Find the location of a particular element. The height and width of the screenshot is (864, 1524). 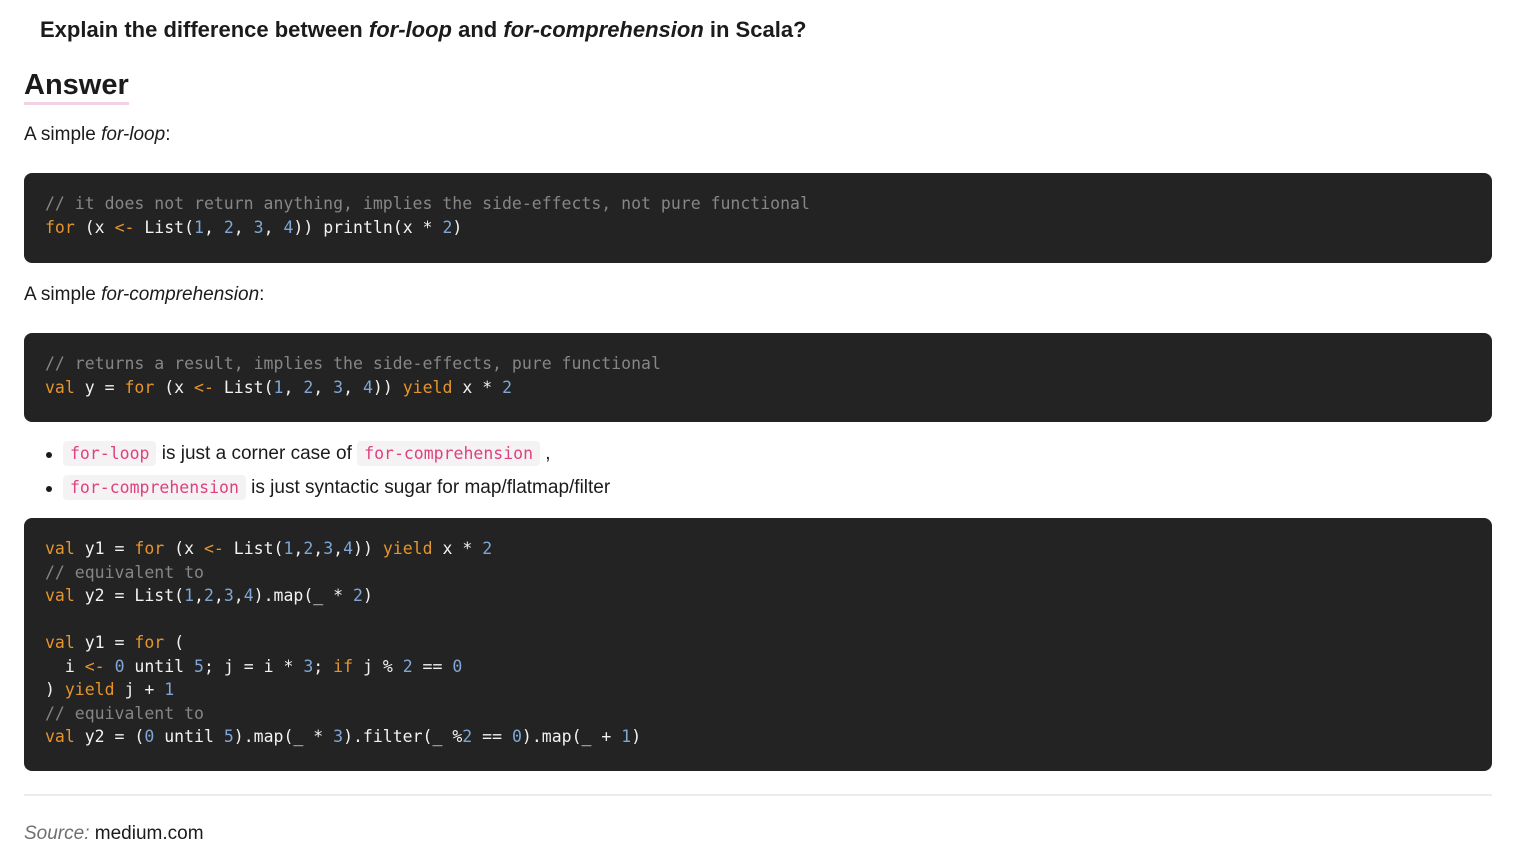

code-text: j % is located at coordinates (378, 666).